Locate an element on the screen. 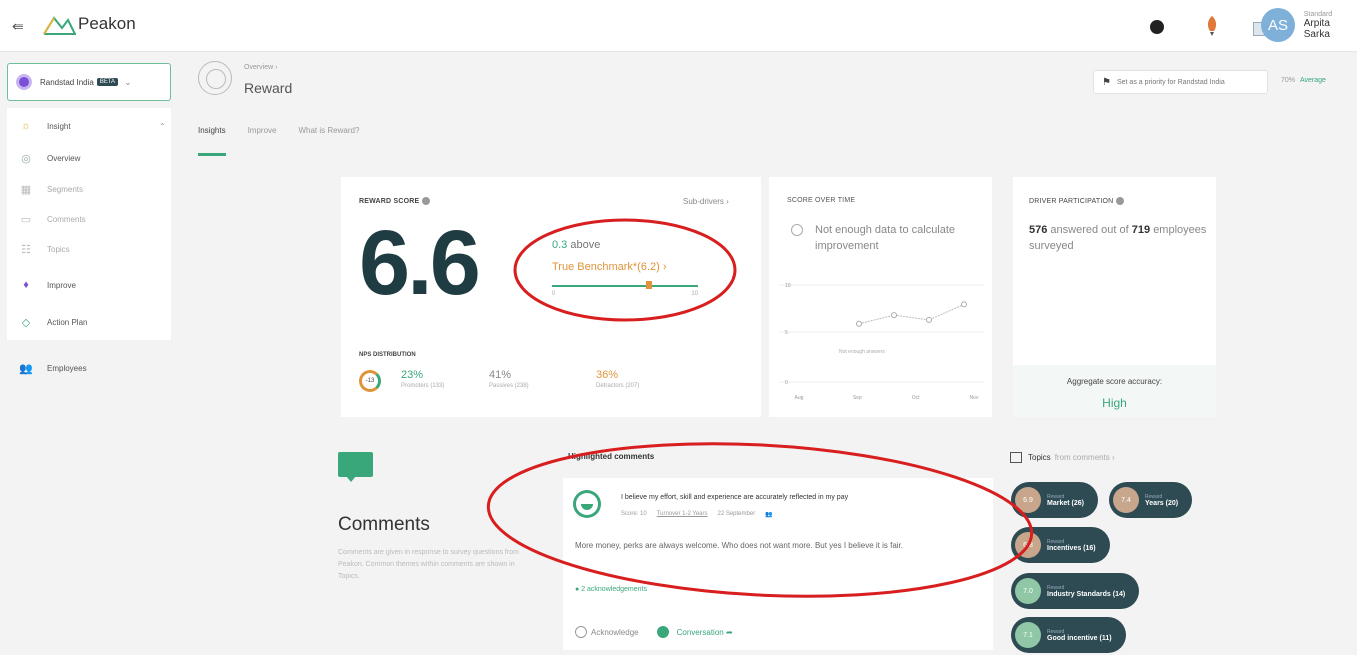  topic-pill: 7.4 Reward Years (20) is located at coordinates (1151, 500).